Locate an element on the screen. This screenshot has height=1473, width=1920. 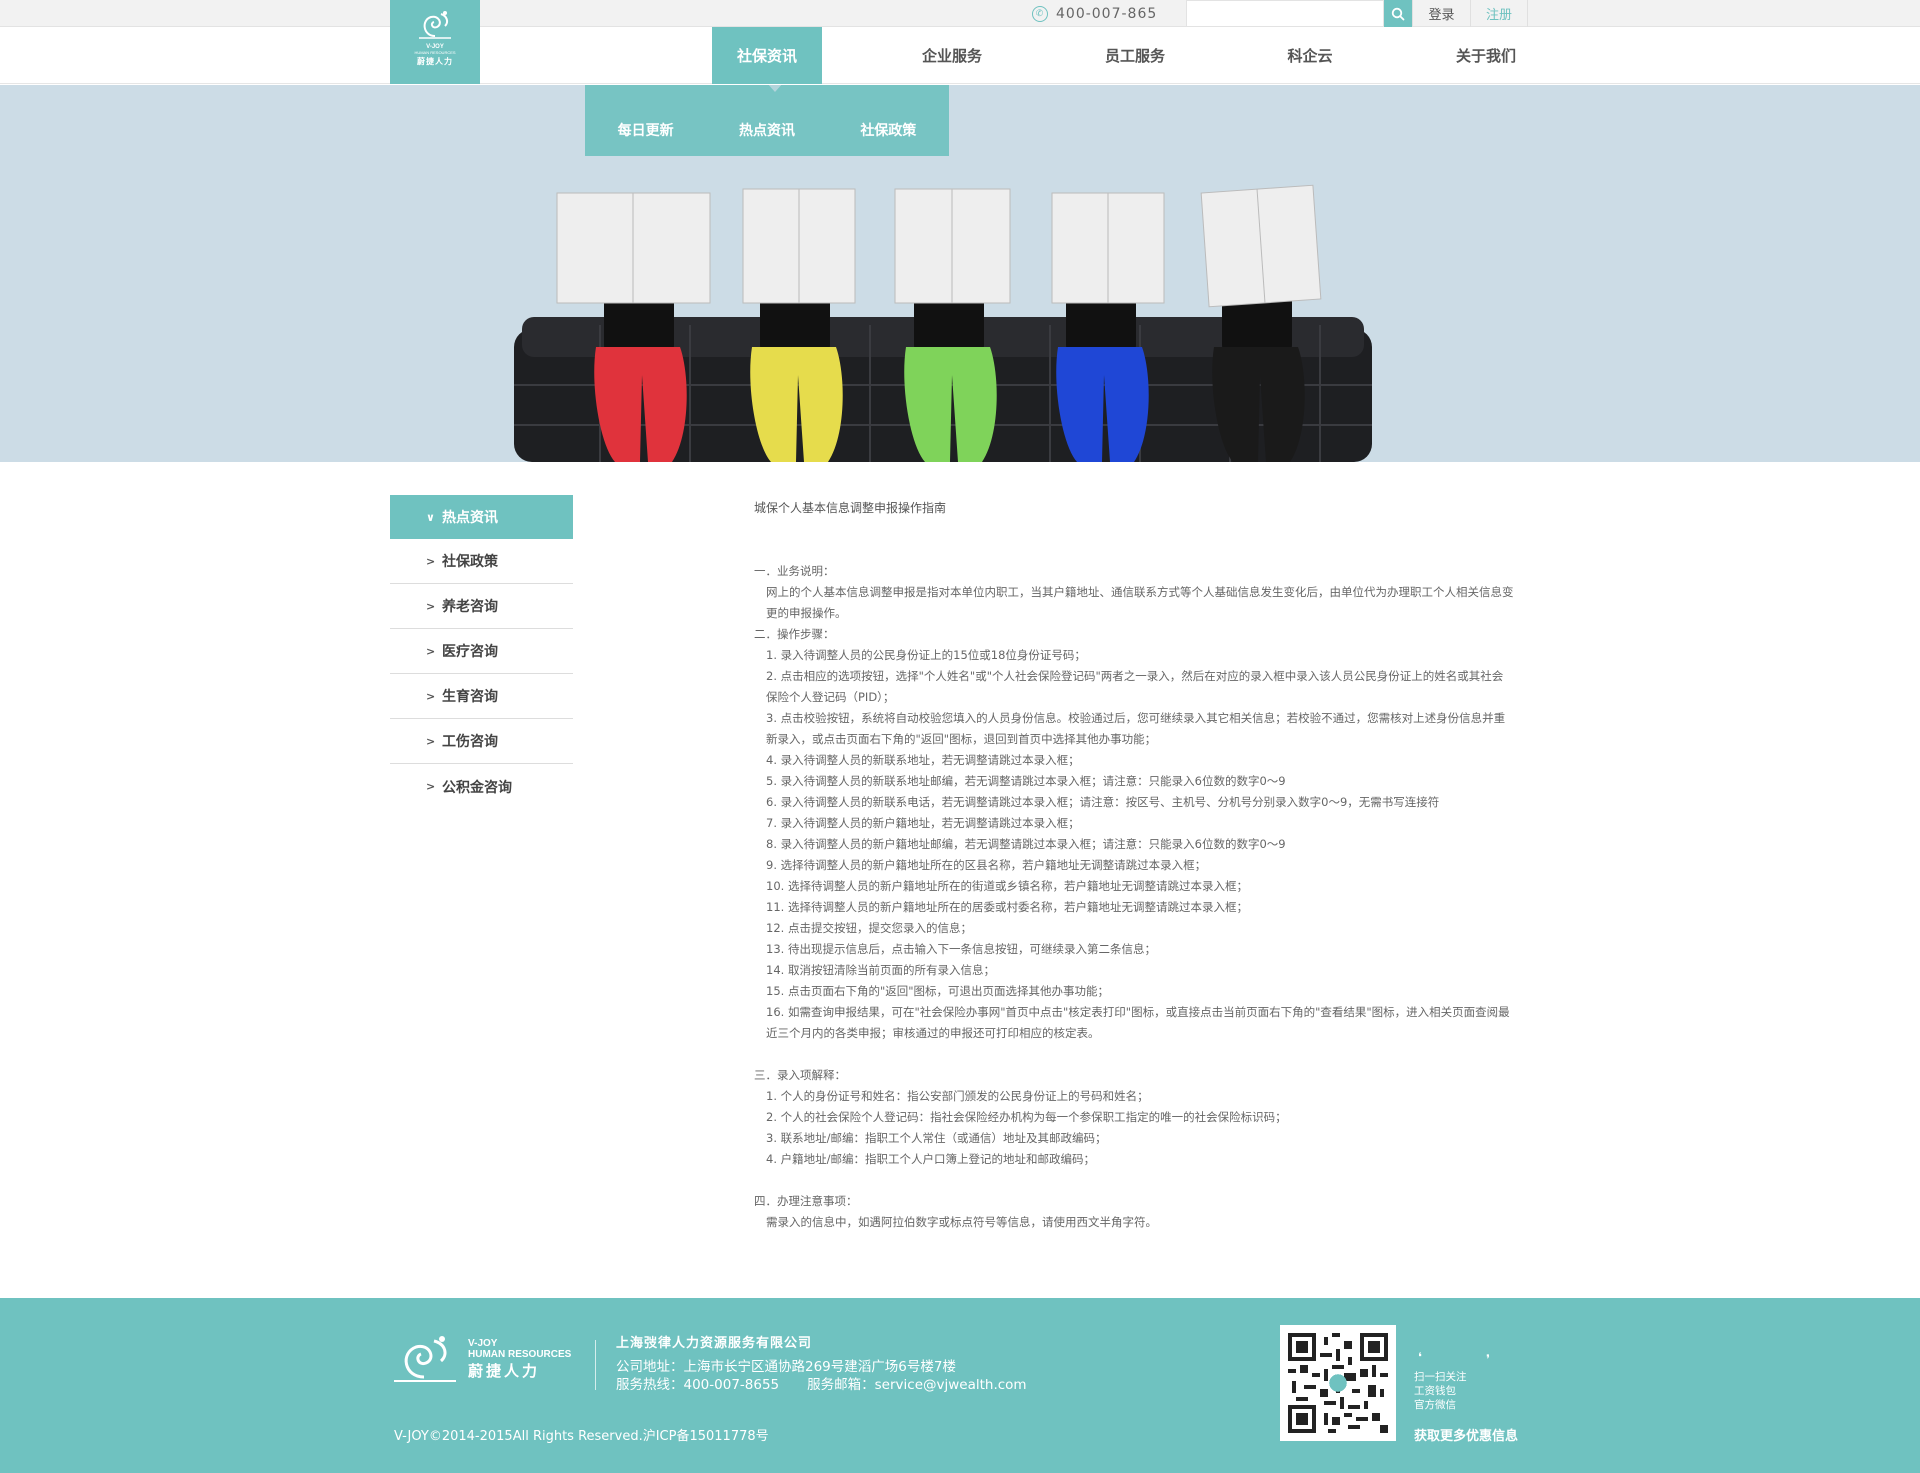
wechat-qr-code is located at coordinates (1338, 1383).